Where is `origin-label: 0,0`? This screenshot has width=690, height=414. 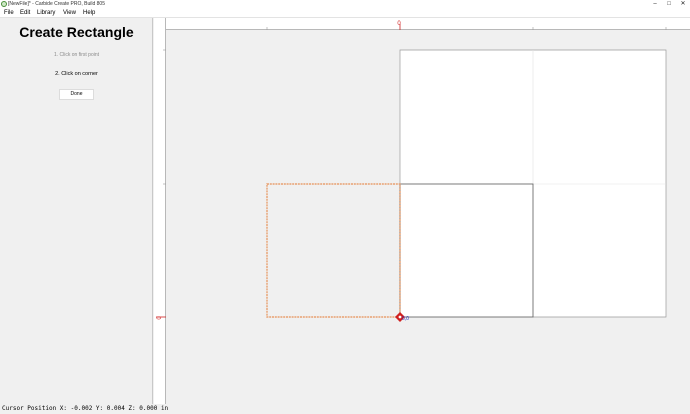
origin-label: 0,0 is located at coordinates (405, 319).